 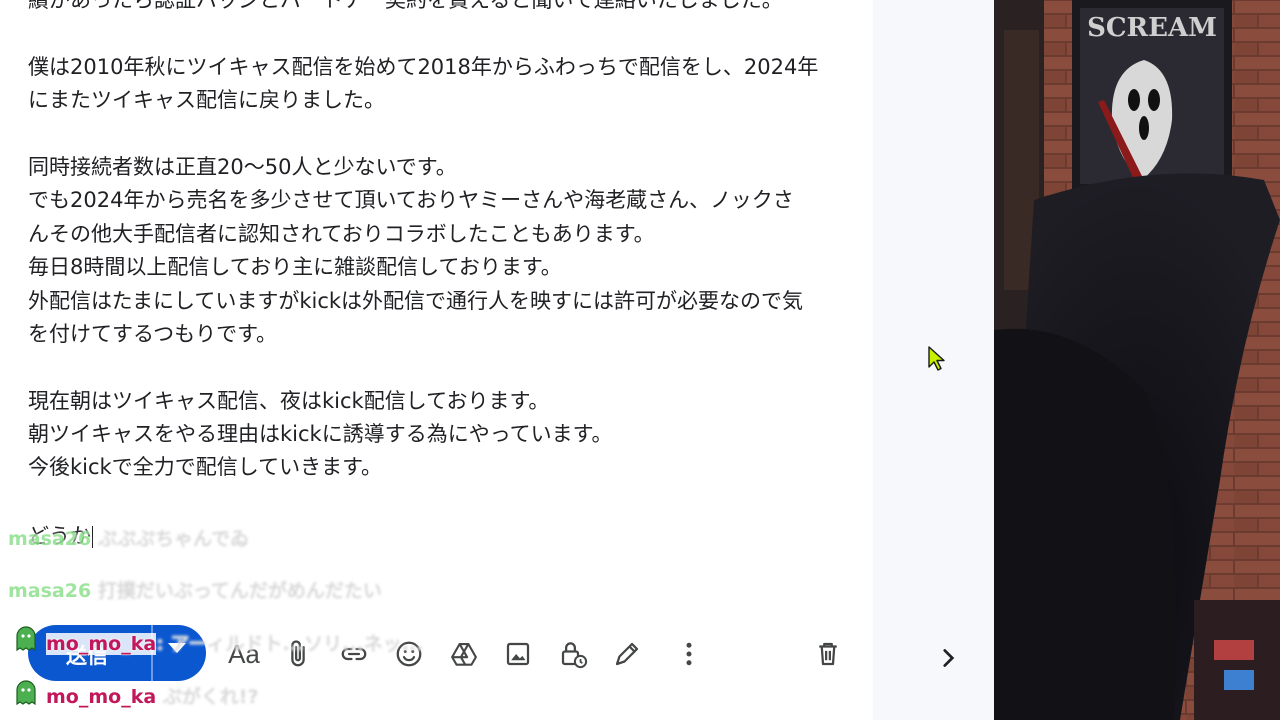 What do you see at coordinates (320, 434) in the screenshot?
I see `email-body-line: 朝ツイキャスをやる理由はkickに誘導する為にやっています。` at bounding box center [320, 434].